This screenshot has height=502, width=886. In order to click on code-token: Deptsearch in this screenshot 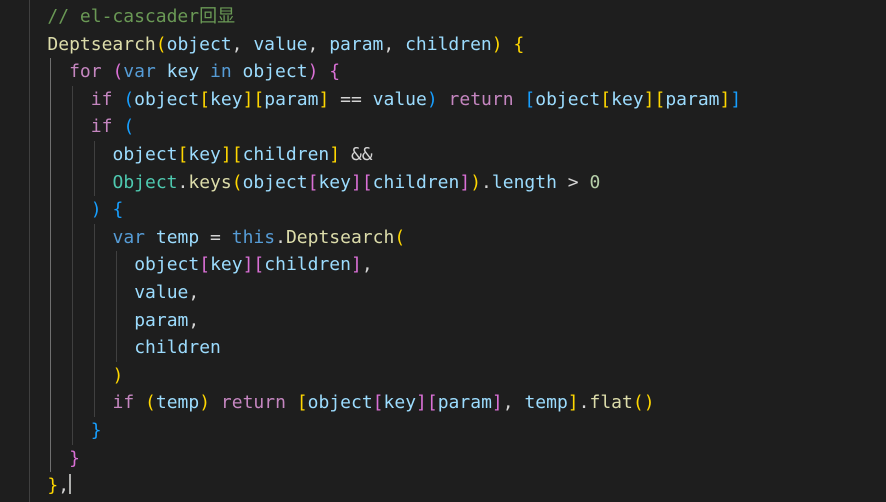, I will do `click(340, 237)`.